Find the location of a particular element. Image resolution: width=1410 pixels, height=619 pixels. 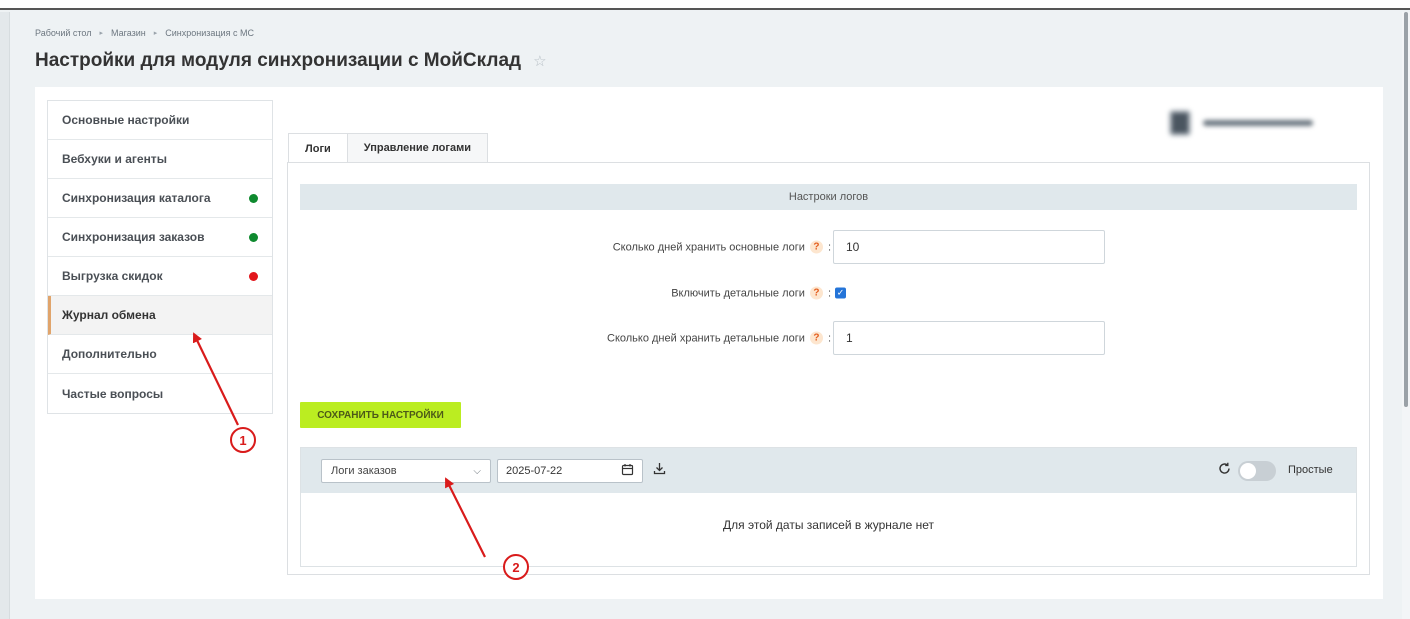

log-type-value: Логи заказов is located at coordinates (364, 471).